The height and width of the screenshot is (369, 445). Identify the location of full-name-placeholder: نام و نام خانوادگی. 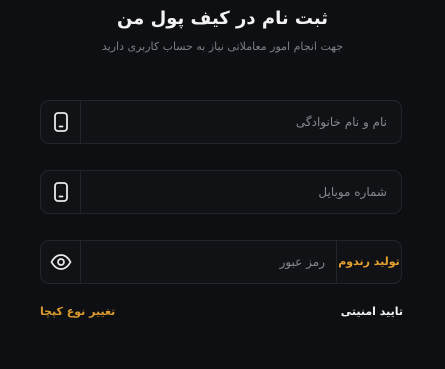
(341, 122).